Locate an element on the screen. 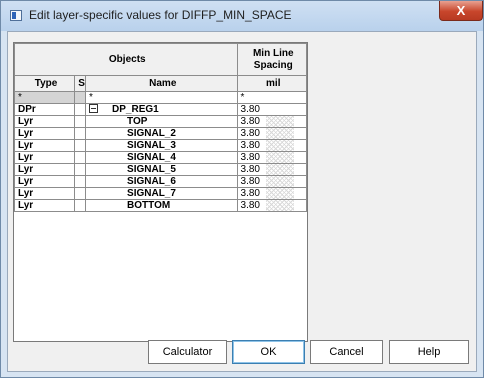 This screenshot has height=378, width=484. window-icon is located at coordinates (16, 15).